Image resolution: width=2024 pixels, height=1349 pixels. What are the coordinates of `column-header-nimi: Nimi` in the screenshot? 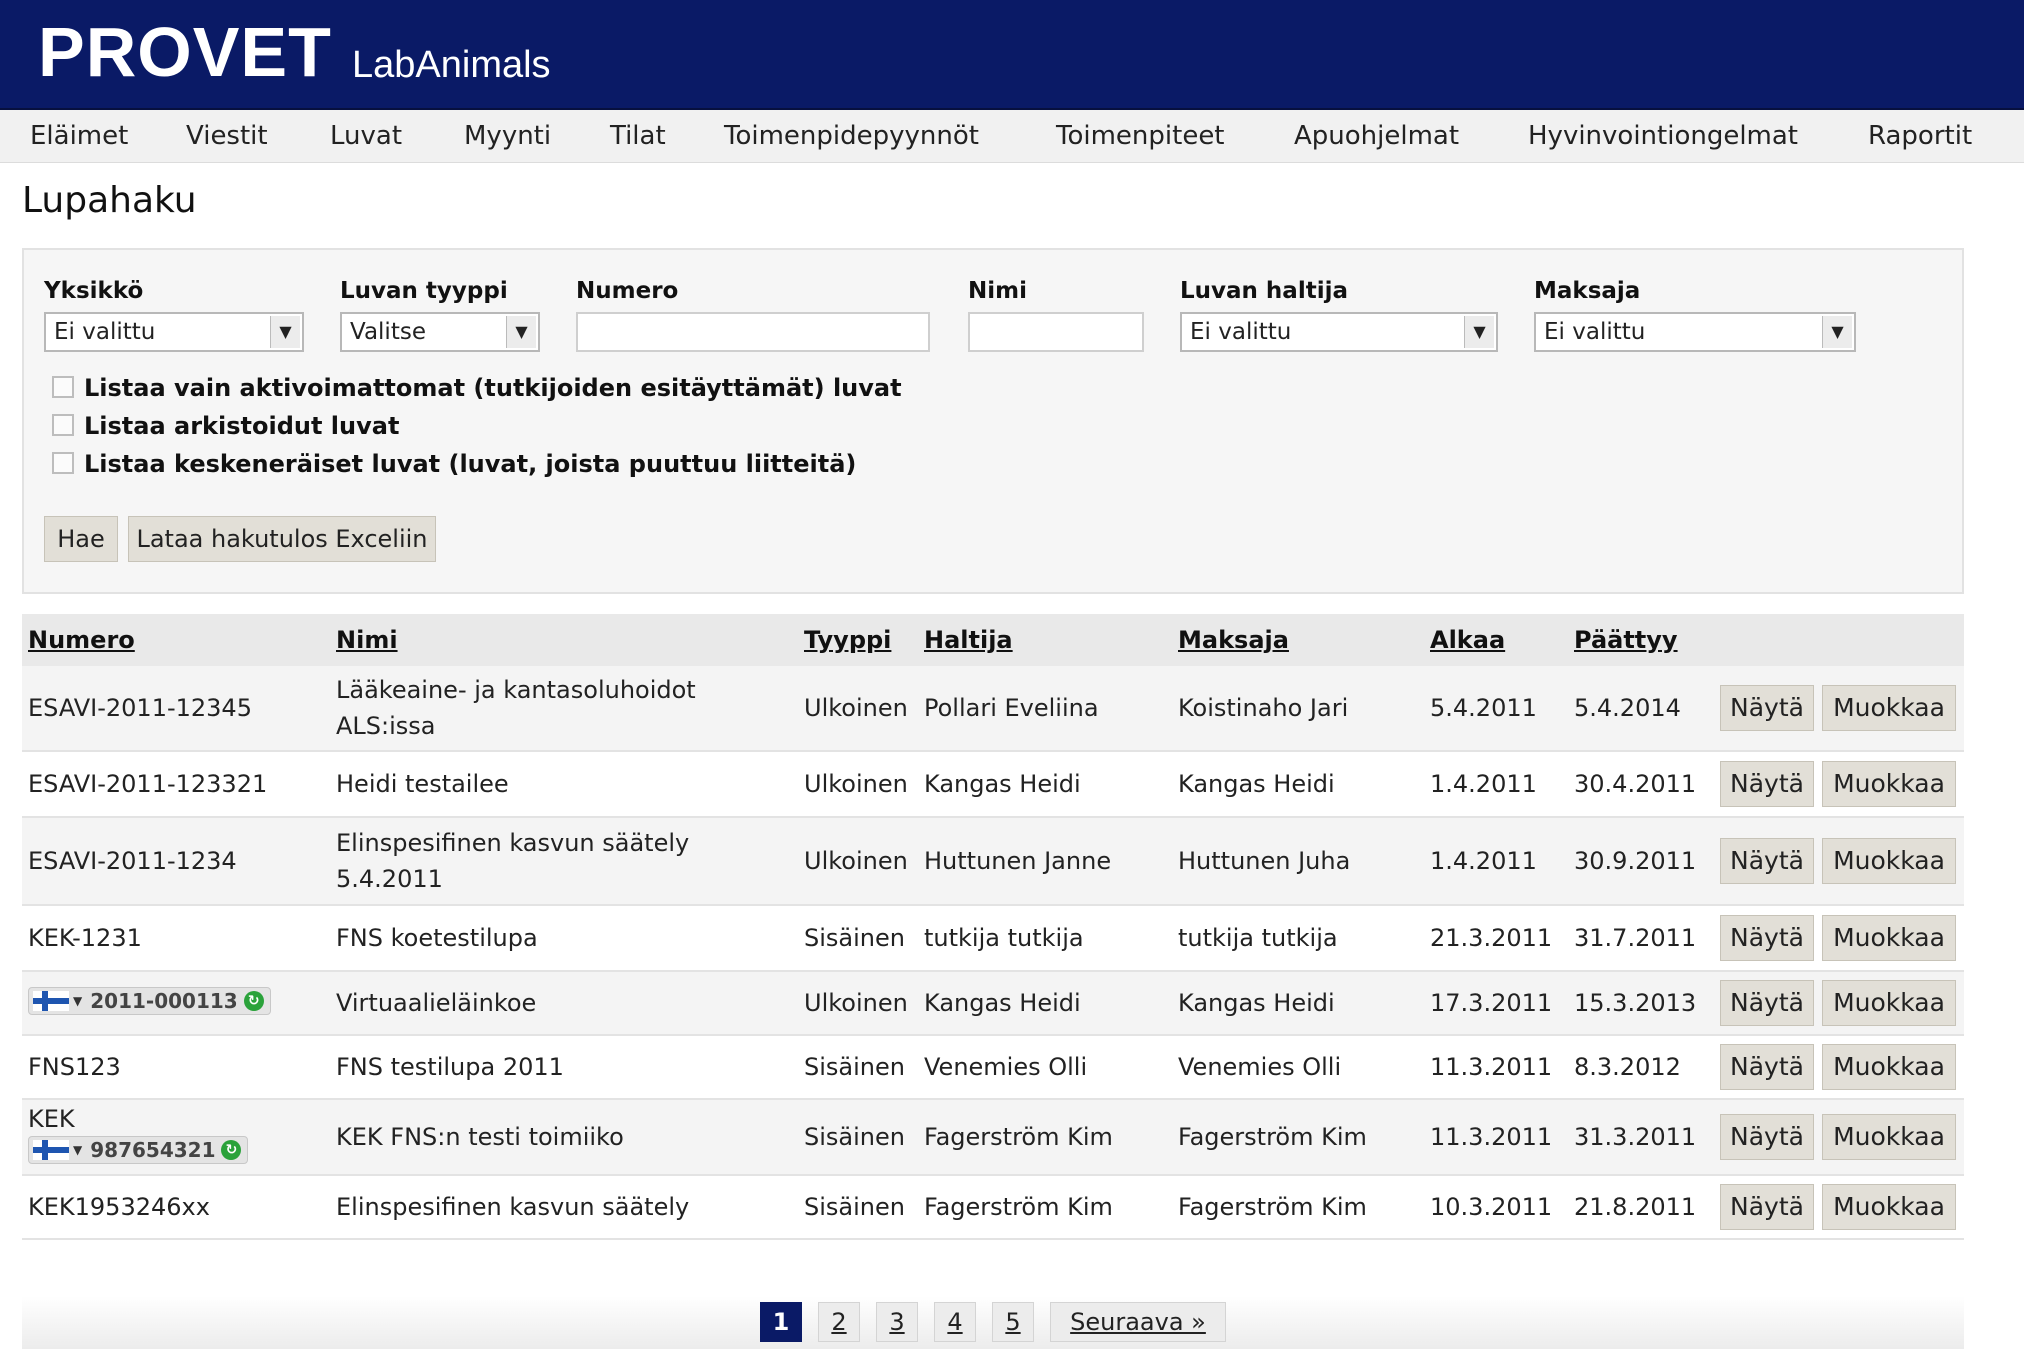 It's located at (367, 640).